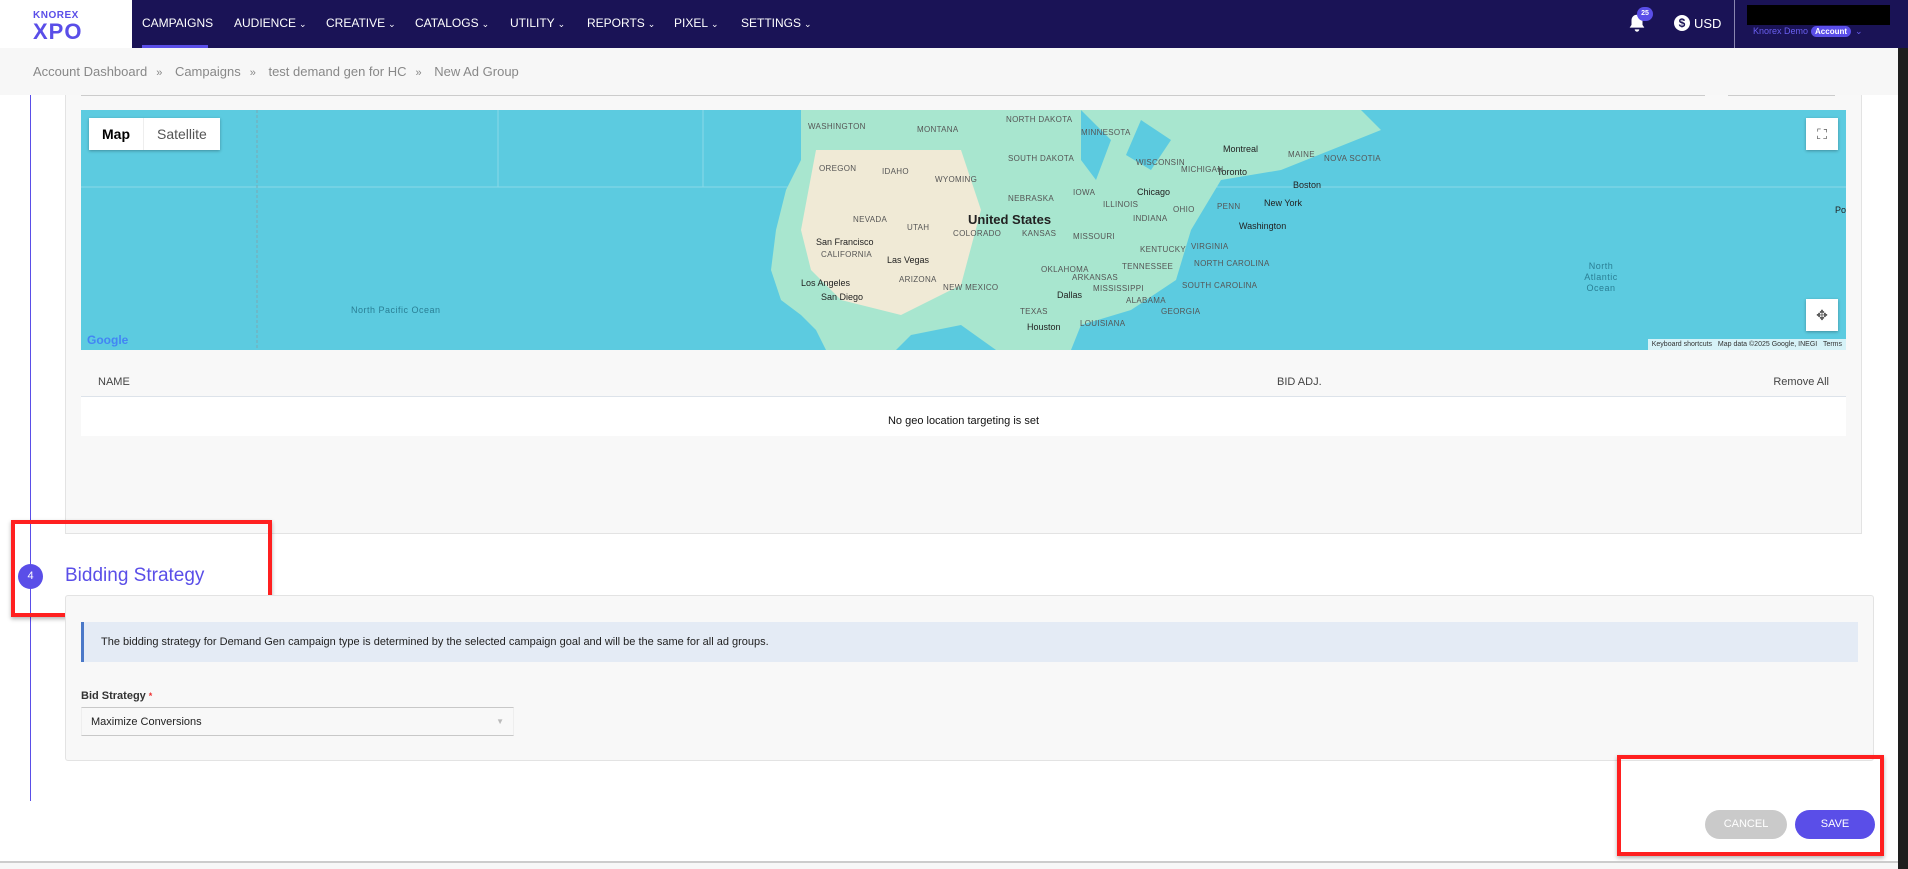 Image resolution: width=1908 pixels, height=869 pixels. Describe the element at coordinates (1601, 277) in the screenshot. I see `ocean-label: North Atlantic Ocean` at that location.